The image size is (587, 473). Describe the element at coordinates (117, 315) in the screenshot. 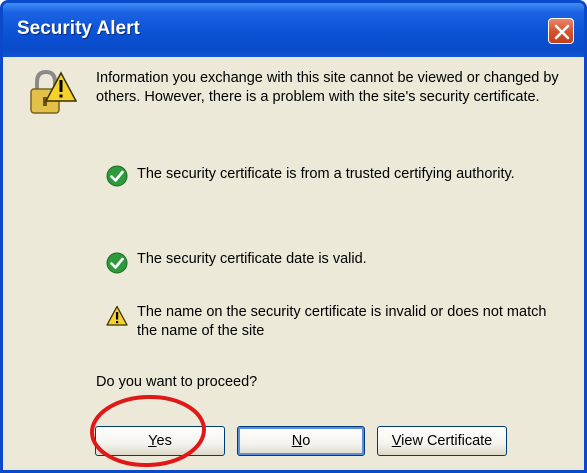

I see `warning-icon` at that location.